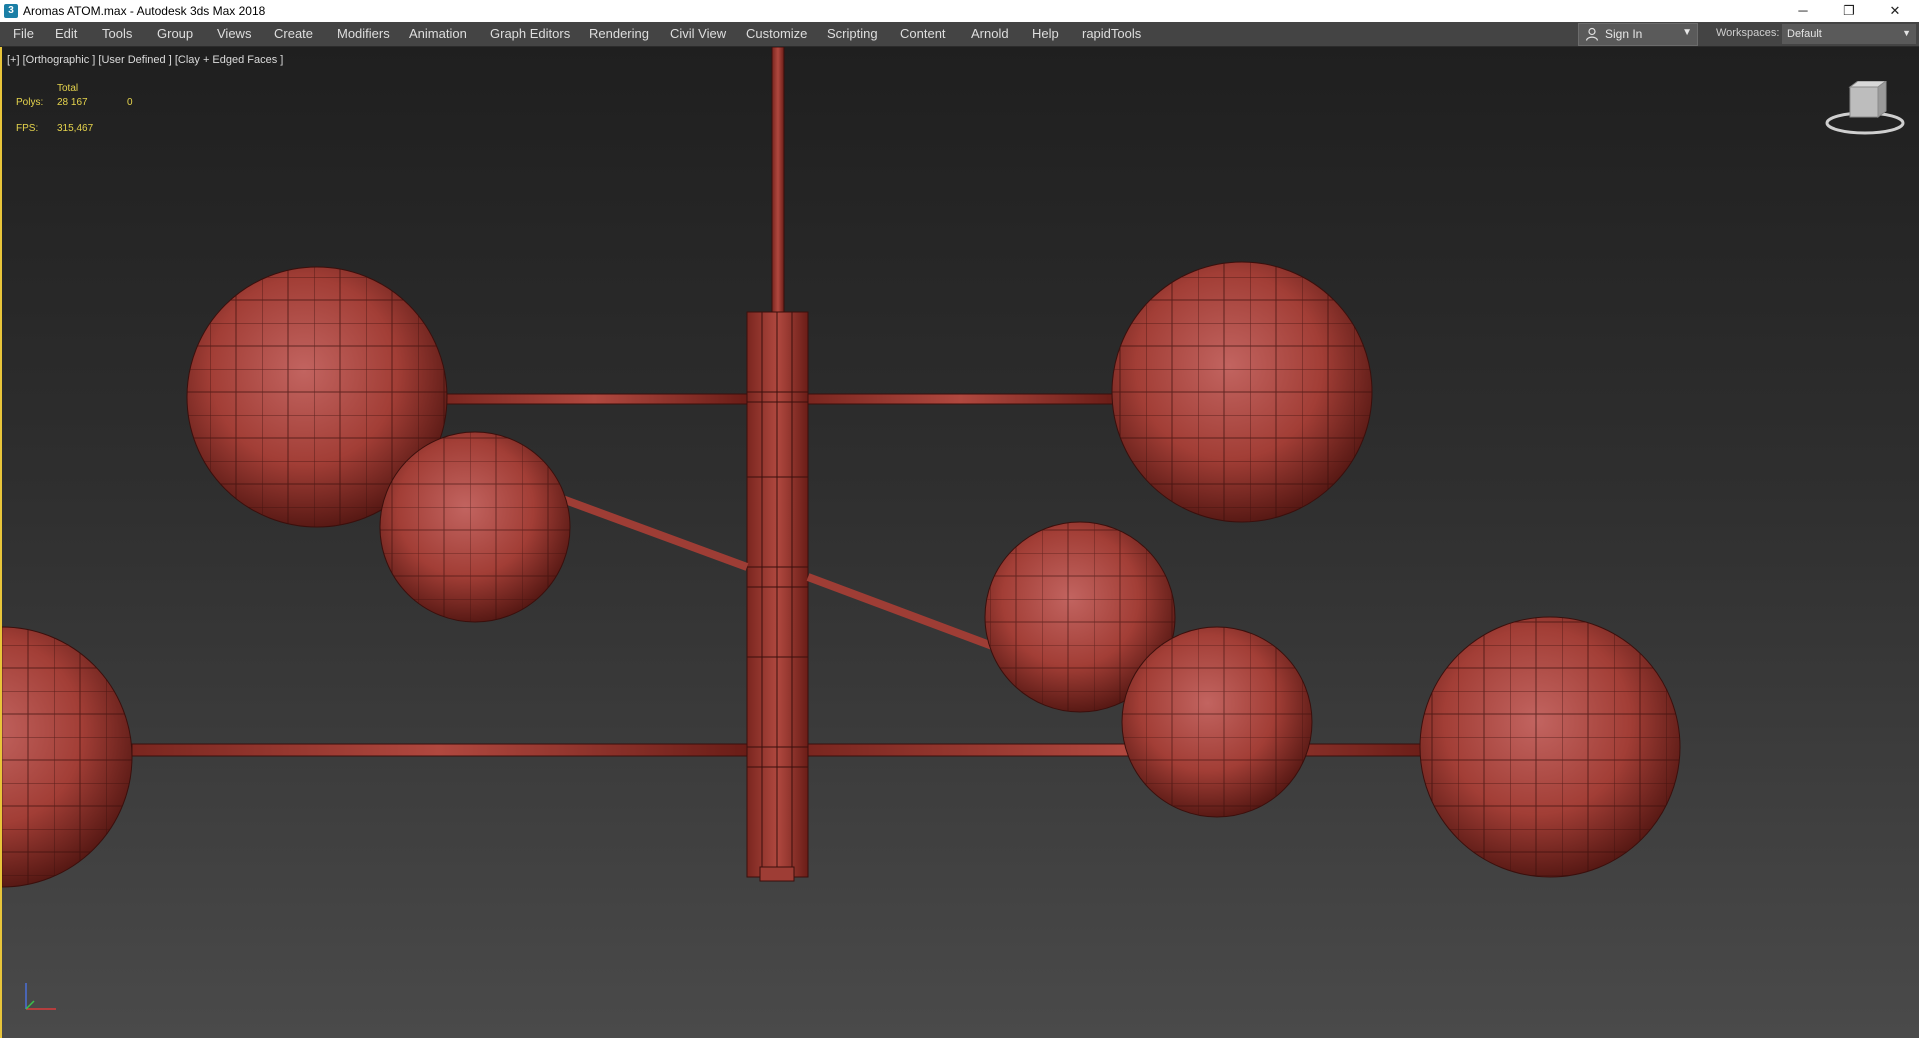 Image resolution: width=1919 pixels, height=1038 pixels. What do you see at coordinates (130, 102) in the screenshot?
I see `stats-polys-selected: 0` at bounding box center [130, 102].